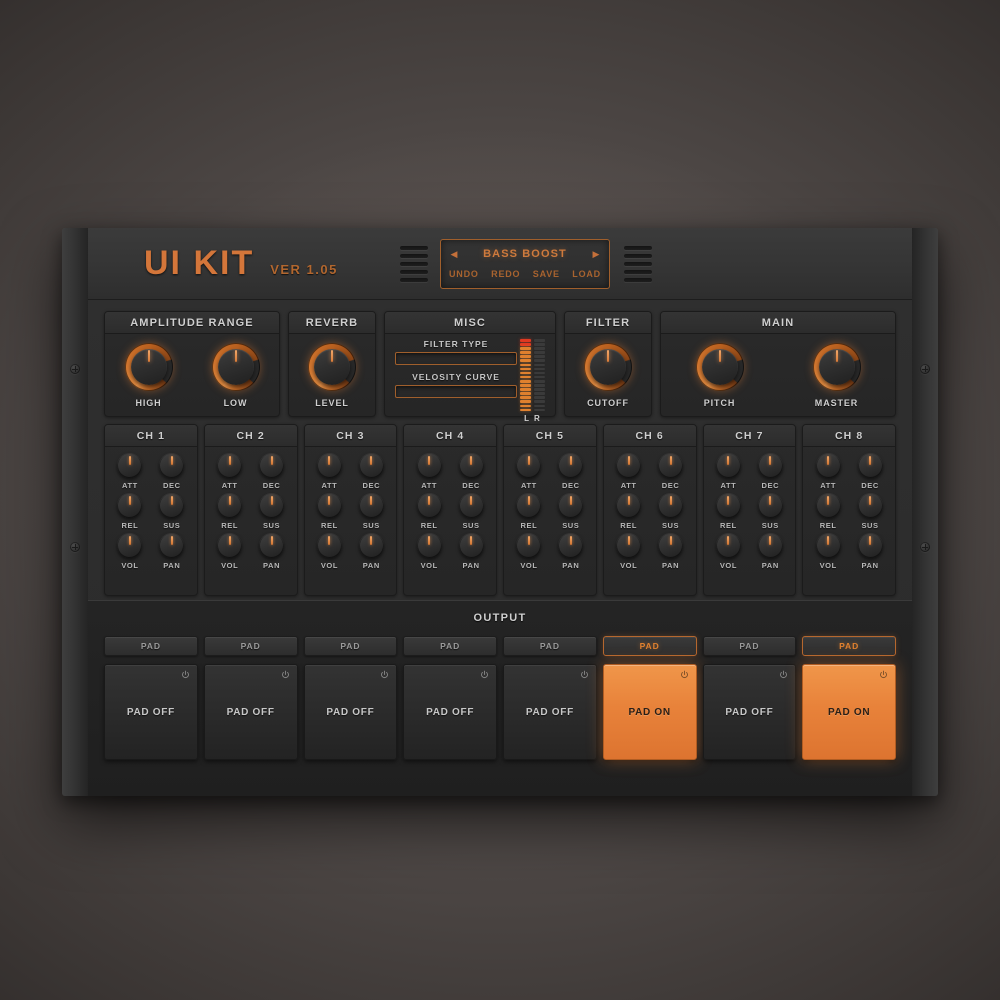 This screenshot has height=1000, width=1000. What do you see at coordinates (608, 367) in the screenshot?
I see `knob-cutoff-dial` at bounding box center [608, 367].